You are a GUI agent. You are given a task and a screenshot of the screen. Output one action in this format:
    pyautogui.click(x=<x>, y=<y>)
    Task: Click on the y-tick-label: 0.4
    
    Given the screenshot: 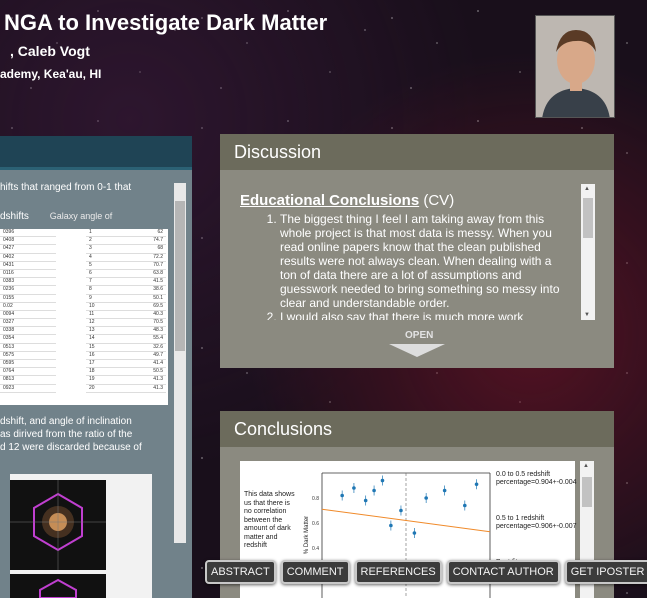 What is the action you would take?
    pyautogui.click(x=315, y=549)
    